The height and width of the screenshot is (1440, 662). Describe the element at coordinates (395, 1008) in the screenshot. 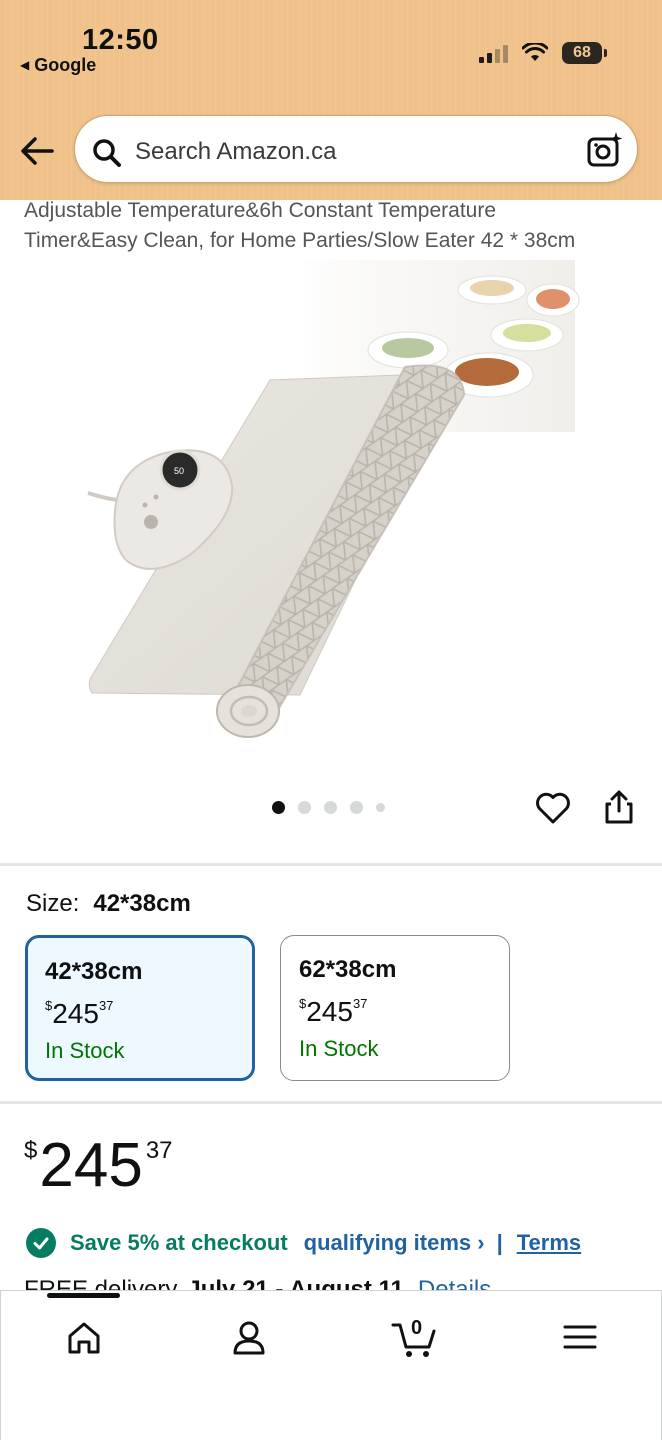

I see `size-option-62x38: 62*38cm $24537 In Stock` at that location.